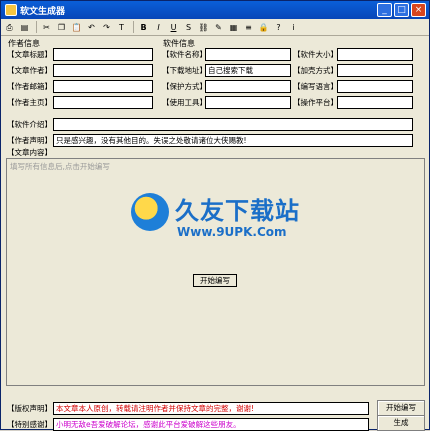  Describe the element at coordinates (248, 102) in the screenshot. I see `tools-field` at that location.